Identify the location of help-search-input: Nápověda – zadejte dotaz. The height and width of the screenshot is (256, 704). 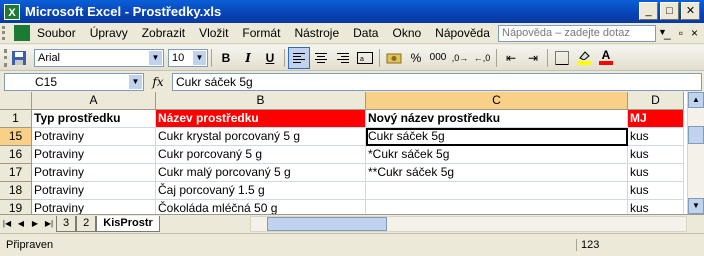
(577, 33).